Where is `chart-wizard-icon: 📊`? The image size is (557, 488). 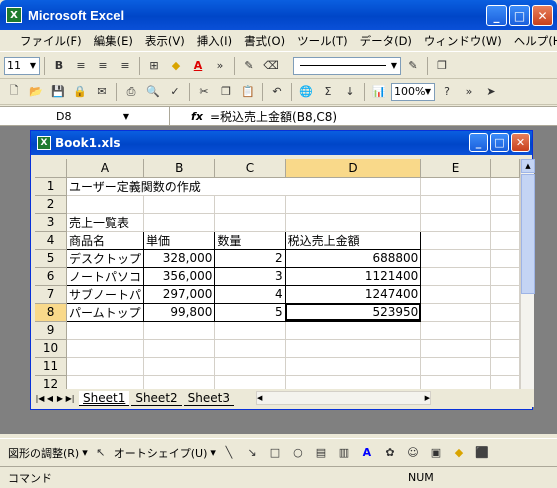
chart-wizard-icon: 📊 is located at coordinates (379, 92).